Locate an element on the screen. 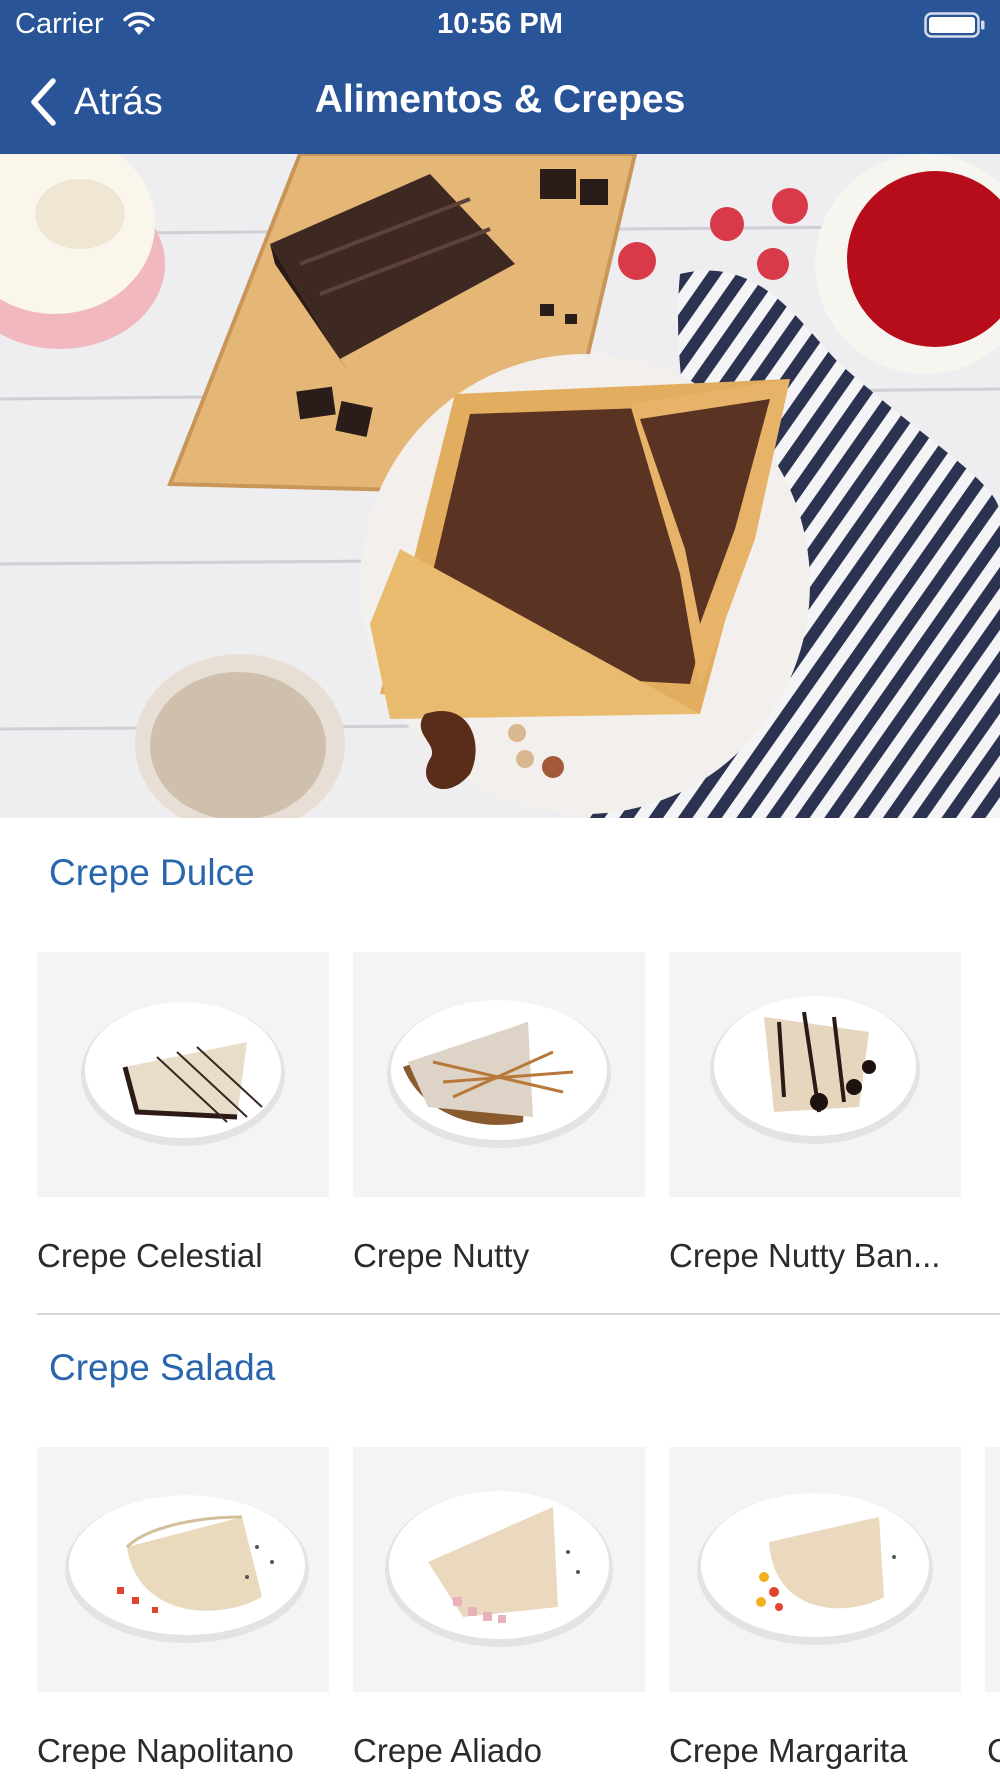  status-time: 10:56 PM is located at coordinates (500, 24).